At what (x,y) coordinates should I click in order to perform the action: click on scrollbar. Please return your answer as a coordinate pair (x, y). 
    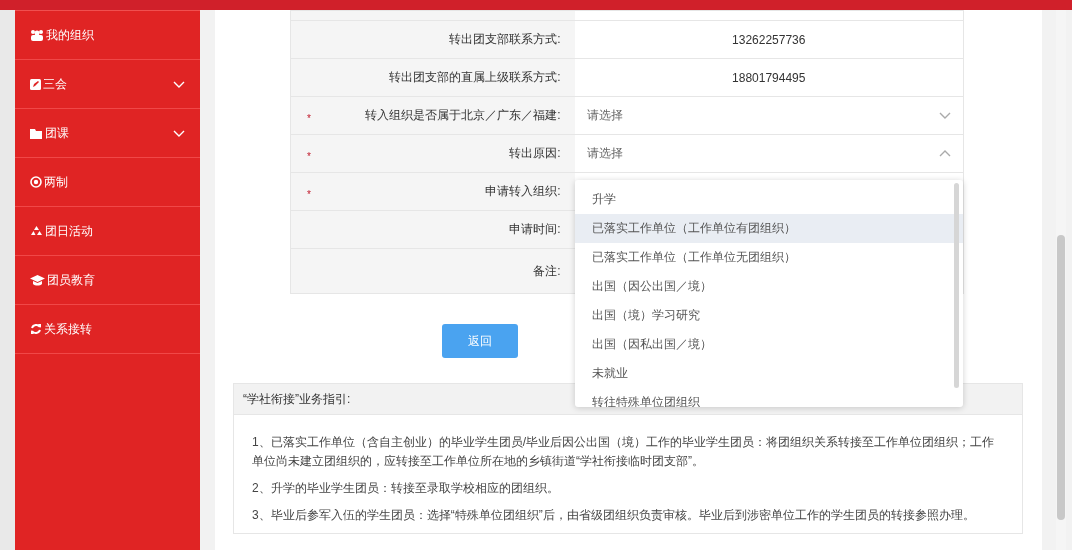
    Looking at the image, I should click on (956, 285).